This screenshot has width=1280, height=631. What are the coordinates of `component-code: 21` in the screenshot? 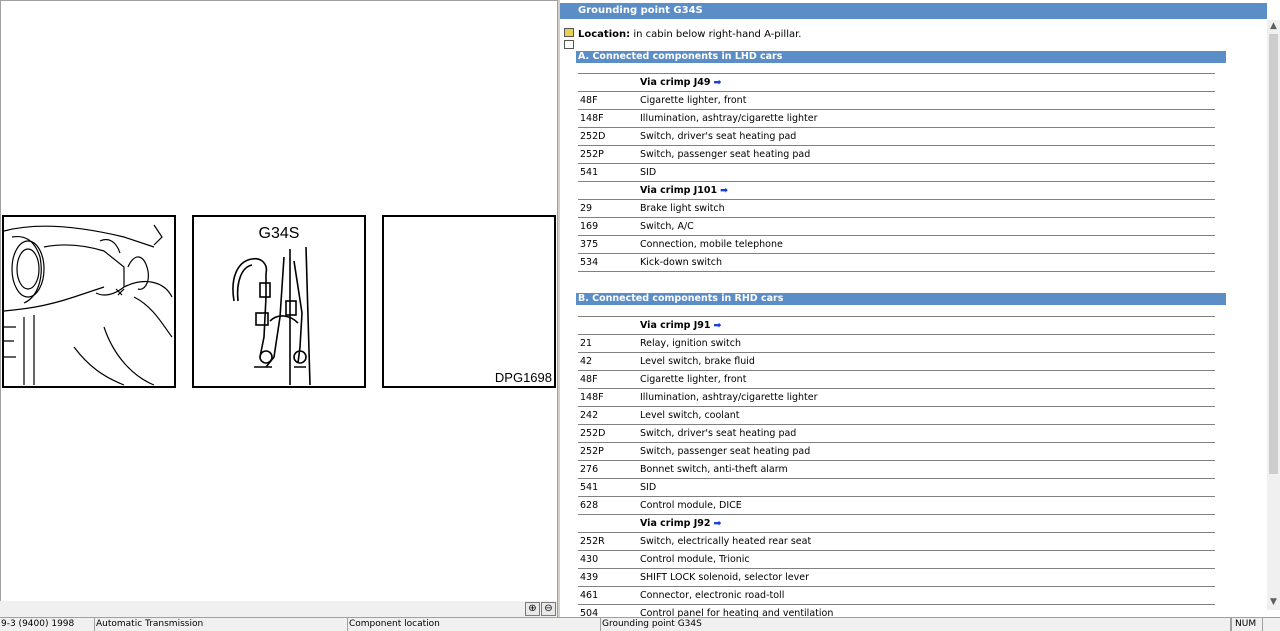 It's located at (608, 343).